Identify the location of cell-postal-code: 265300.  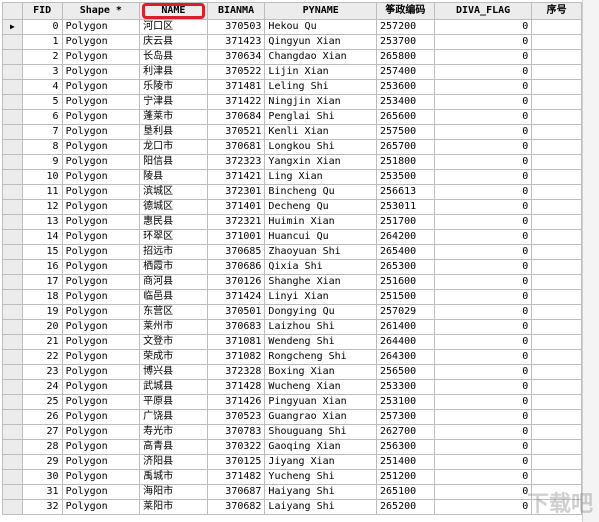
(405, 267).